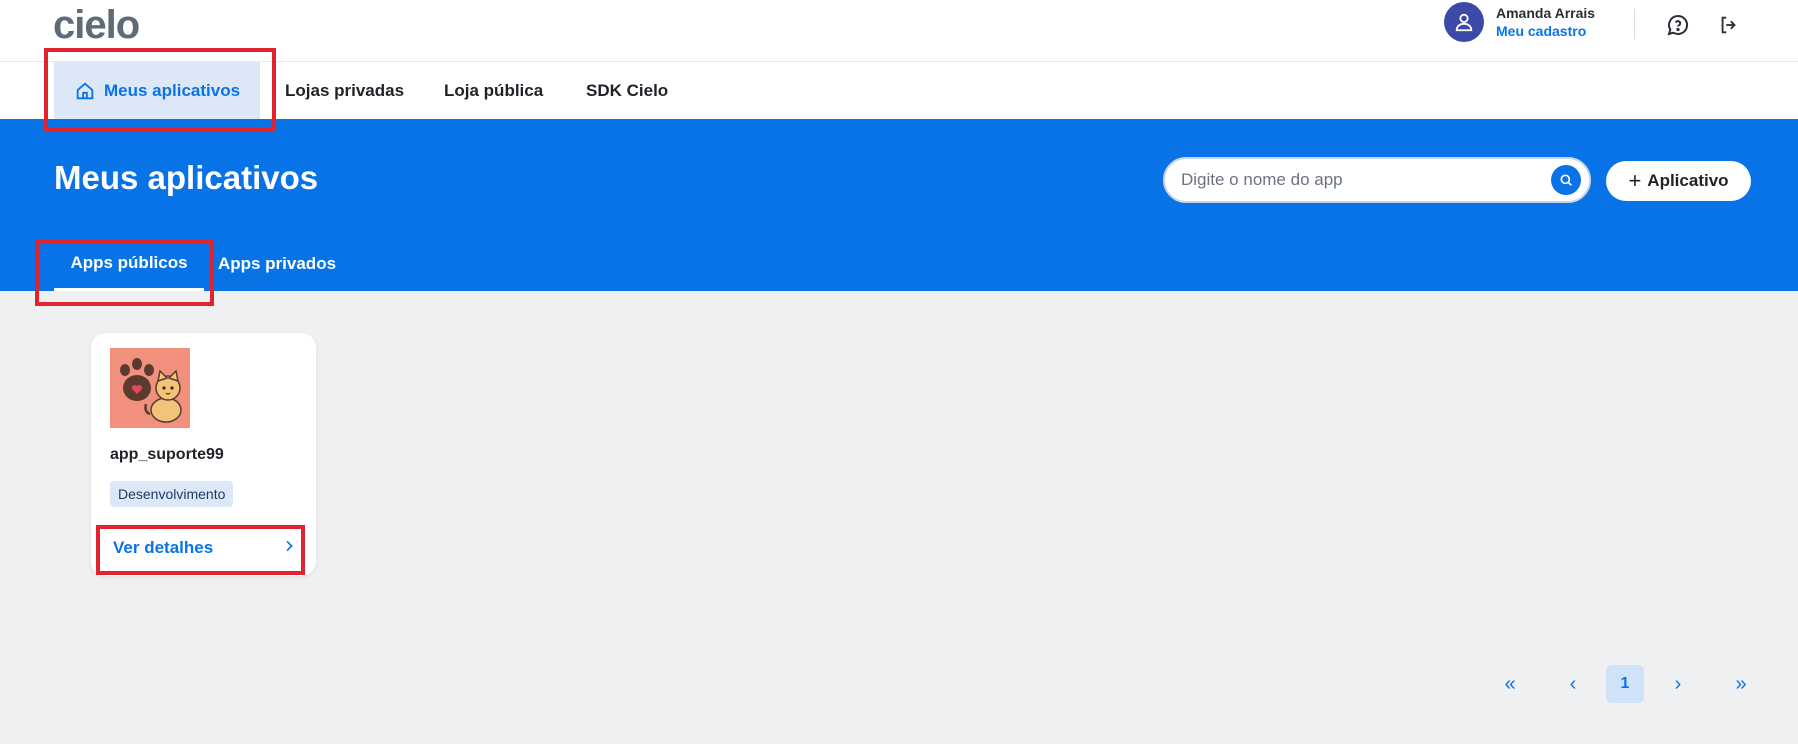 The height and width of the screenshot is (744, 1798). I want to click on user-icon, so click(1464, 22).